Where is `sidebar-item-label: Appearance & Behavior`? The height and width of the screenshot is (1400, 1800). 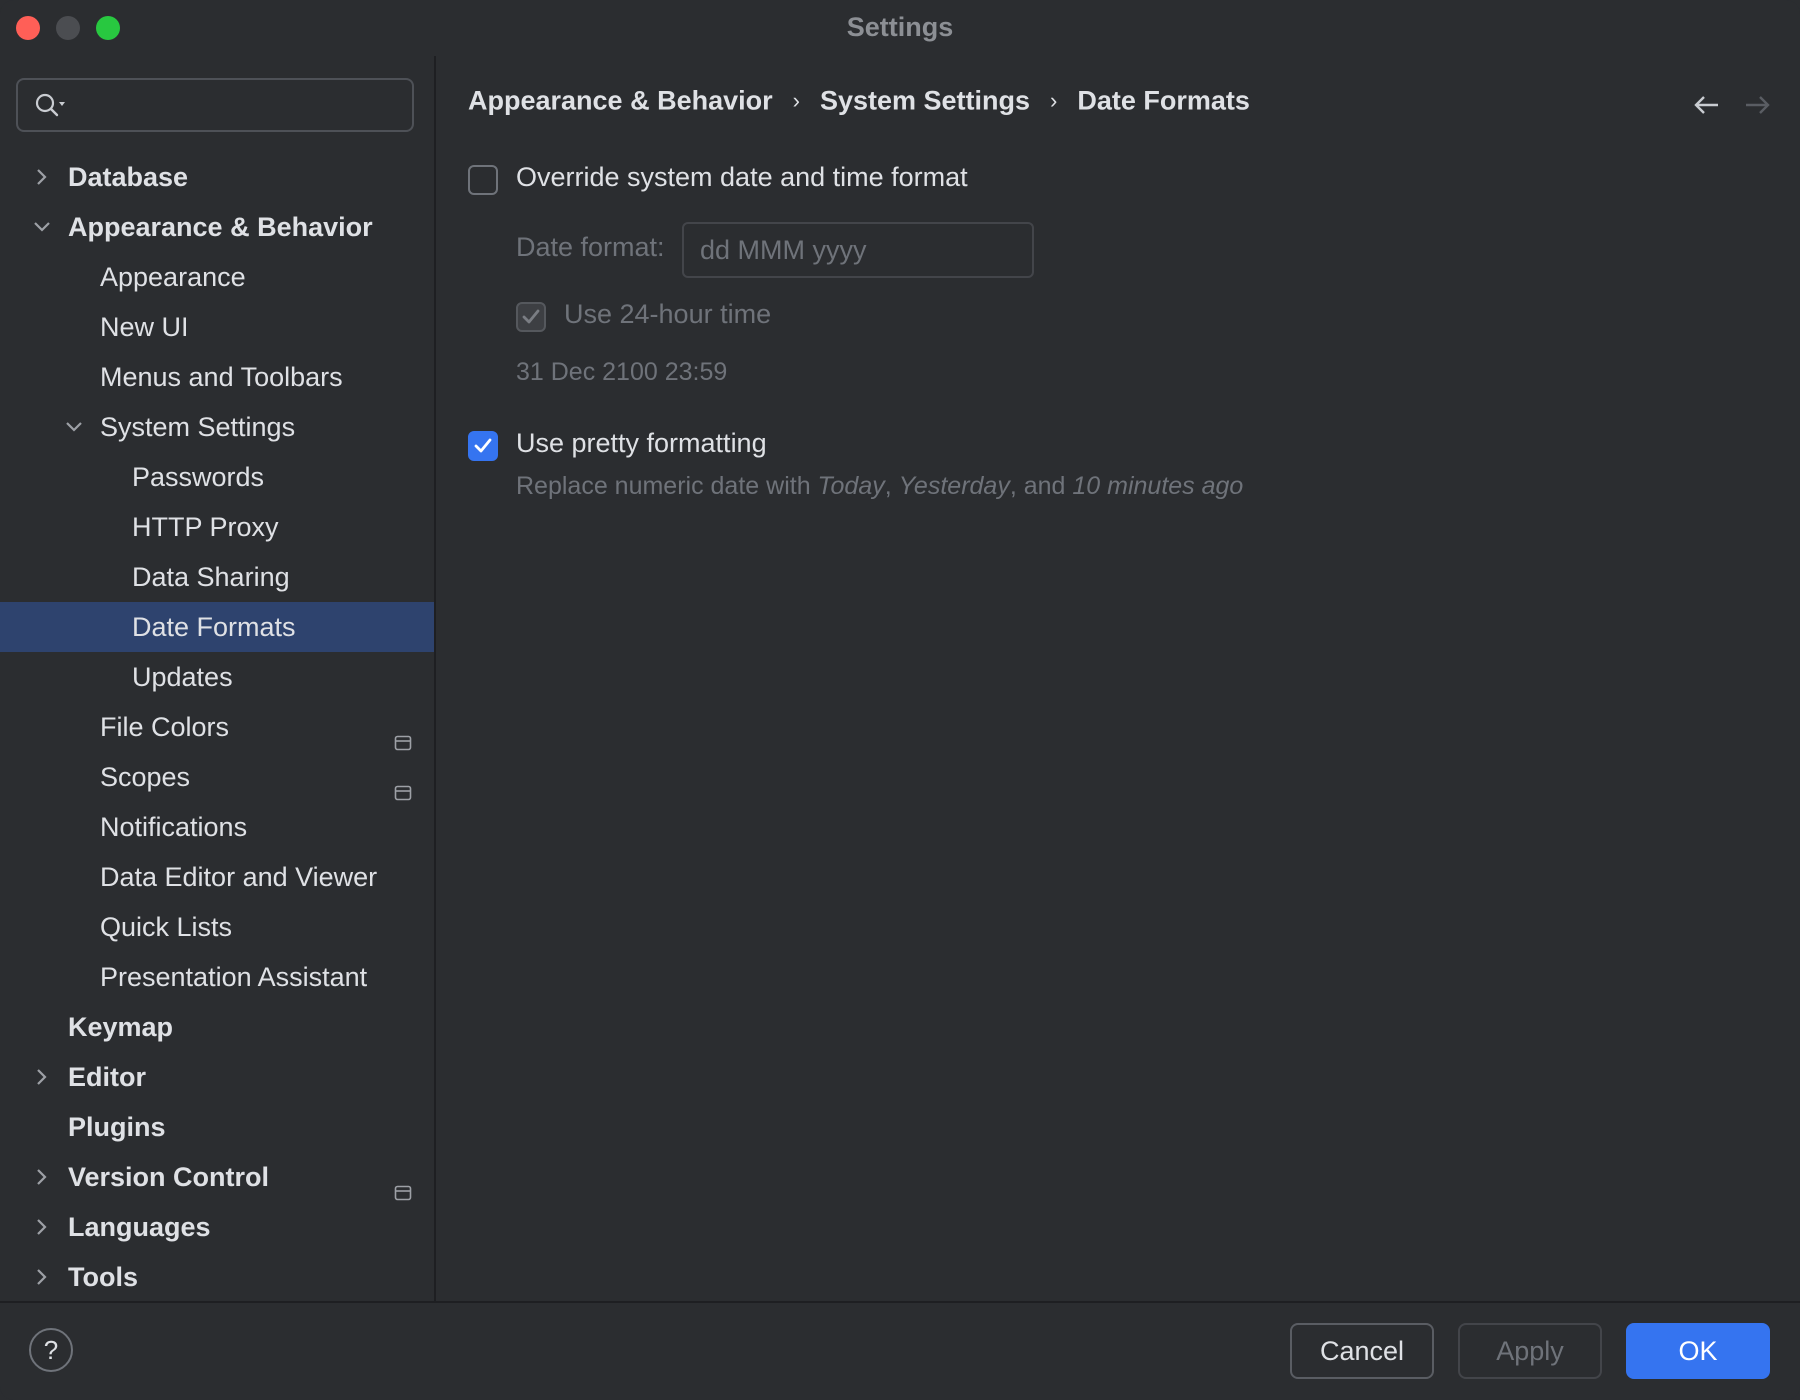
sidebar-item-label: Appearance & Behavior is located at coordinates (220, 227).